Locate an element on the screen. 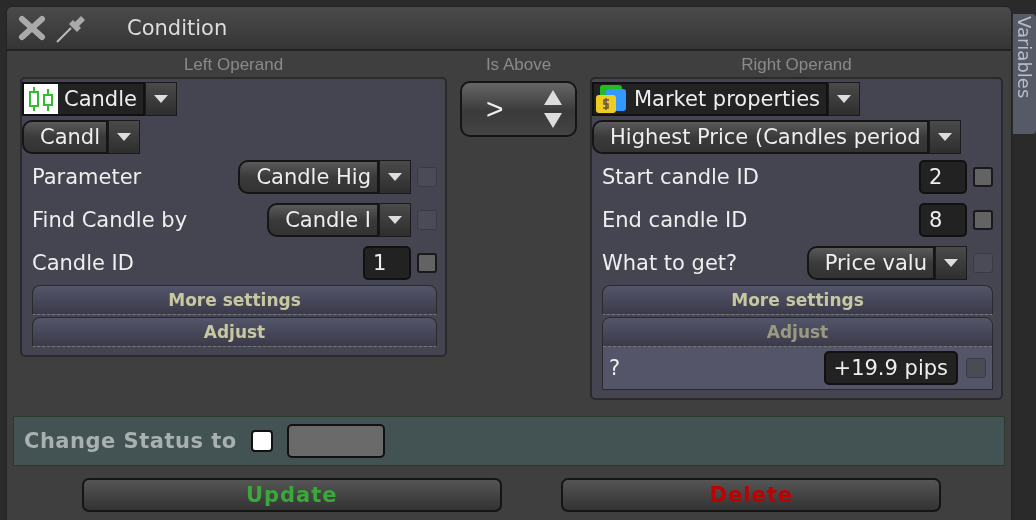 The height and width of the screenshot is (520, 1036). number-field: 1 is located at coordinates (387, 262).